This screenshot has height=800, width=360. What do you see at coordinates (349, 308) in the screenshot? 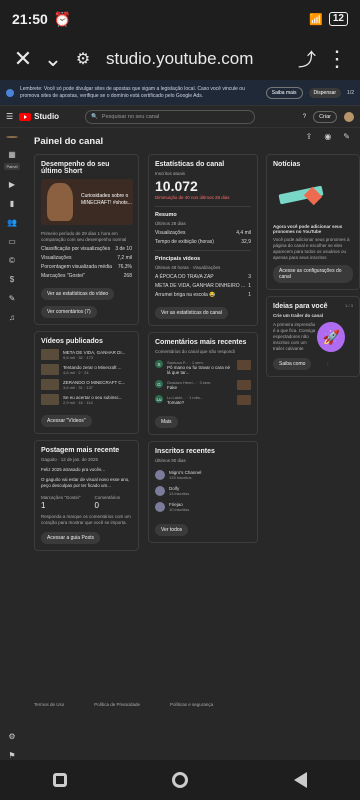
I see `ideas-pager: 1 / 3` at bounding box center [349, 308].